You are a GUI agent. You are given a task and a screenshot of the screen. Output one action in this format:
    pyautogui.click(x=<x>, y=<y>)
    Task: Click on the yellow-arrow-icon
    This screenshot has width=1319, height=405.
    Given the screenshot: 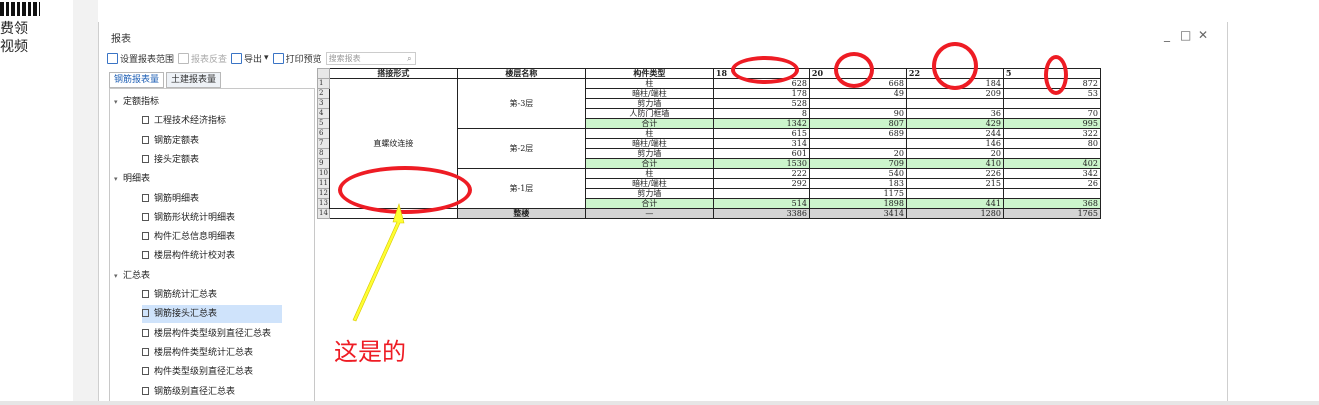 What is the action you would take?
    pyautogui.click(x=378, y=262)
    